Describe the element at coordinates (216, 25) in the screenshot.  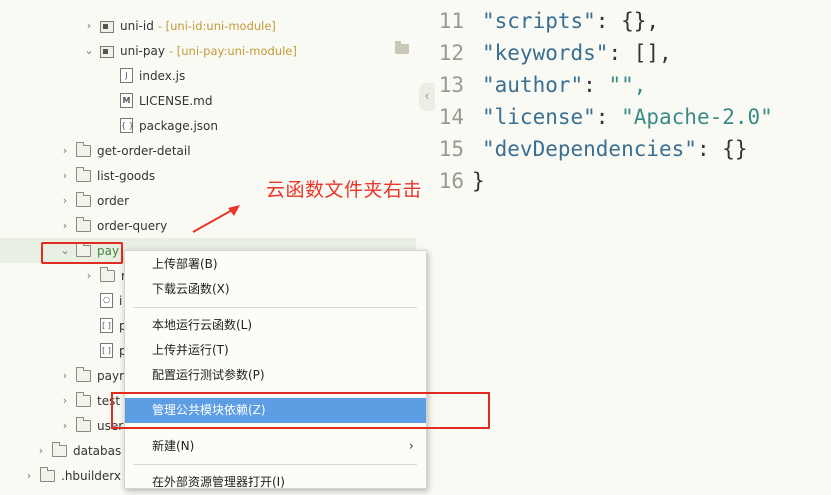
I see `tree-item-module-tag: - [uni-id:uni-module]` at that location.